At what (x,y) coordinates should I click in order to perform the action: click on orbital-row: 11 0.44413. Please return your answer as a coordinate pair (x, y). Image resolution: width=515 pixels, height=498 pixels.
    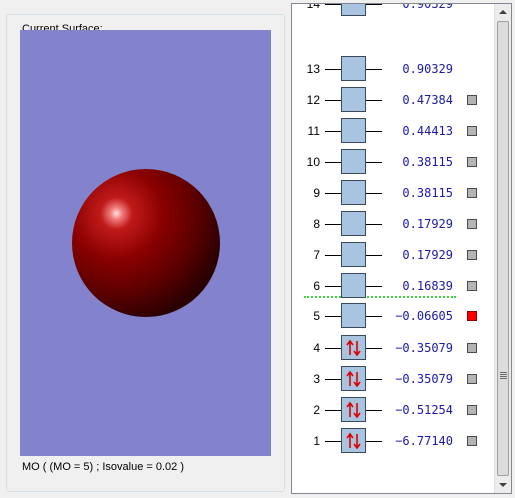
    Looking at the image, I should click on (393, 131).